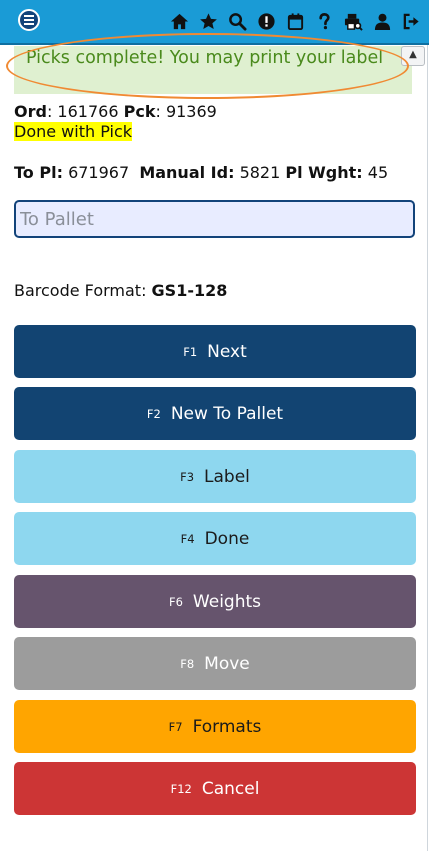 Image resolution: width=429 pixels, height=853 pixels. Describe the element at coordinates (30, 111) in the screenshot. I see `ord-label: Ord` at that location.